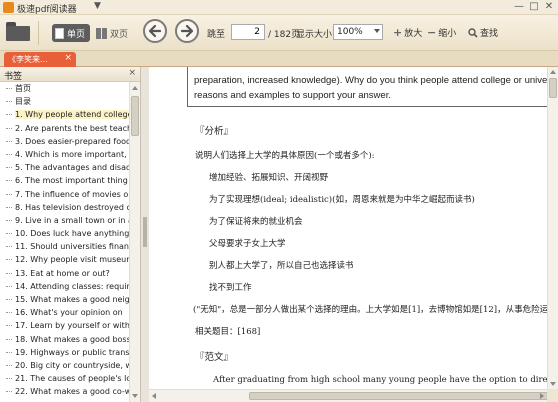  I want to click on sidebar-scrollbar, so click(134, 242).